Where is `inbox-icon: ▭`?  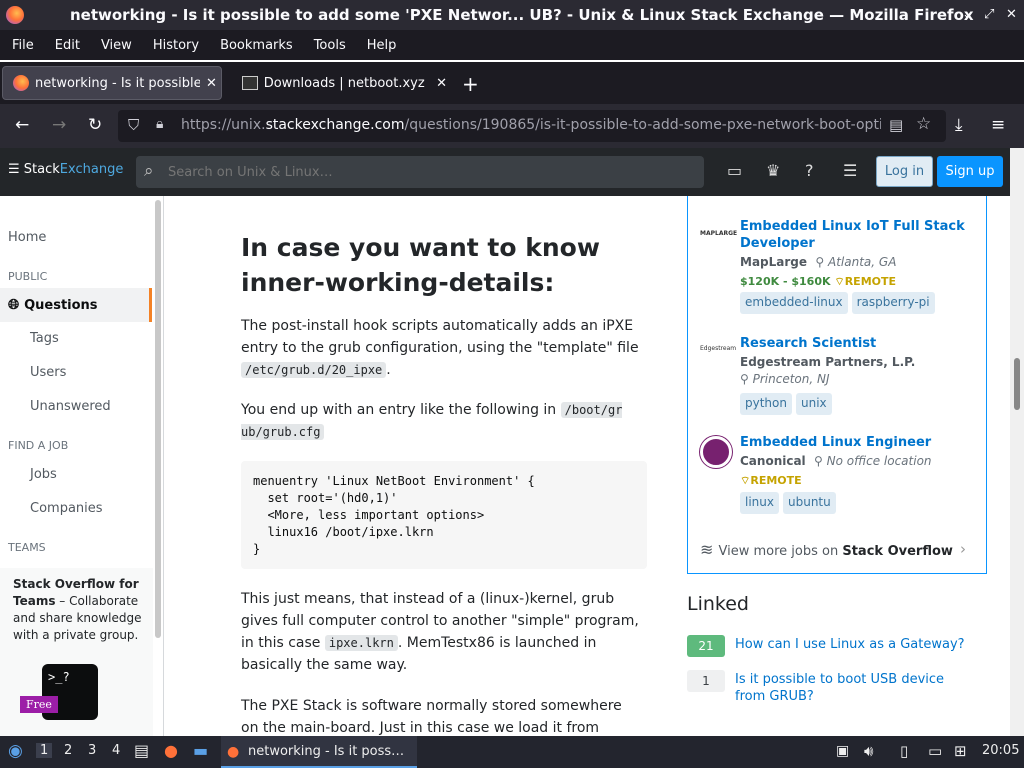
inbox-icon: ▭ is located at coordinates (734, 170).